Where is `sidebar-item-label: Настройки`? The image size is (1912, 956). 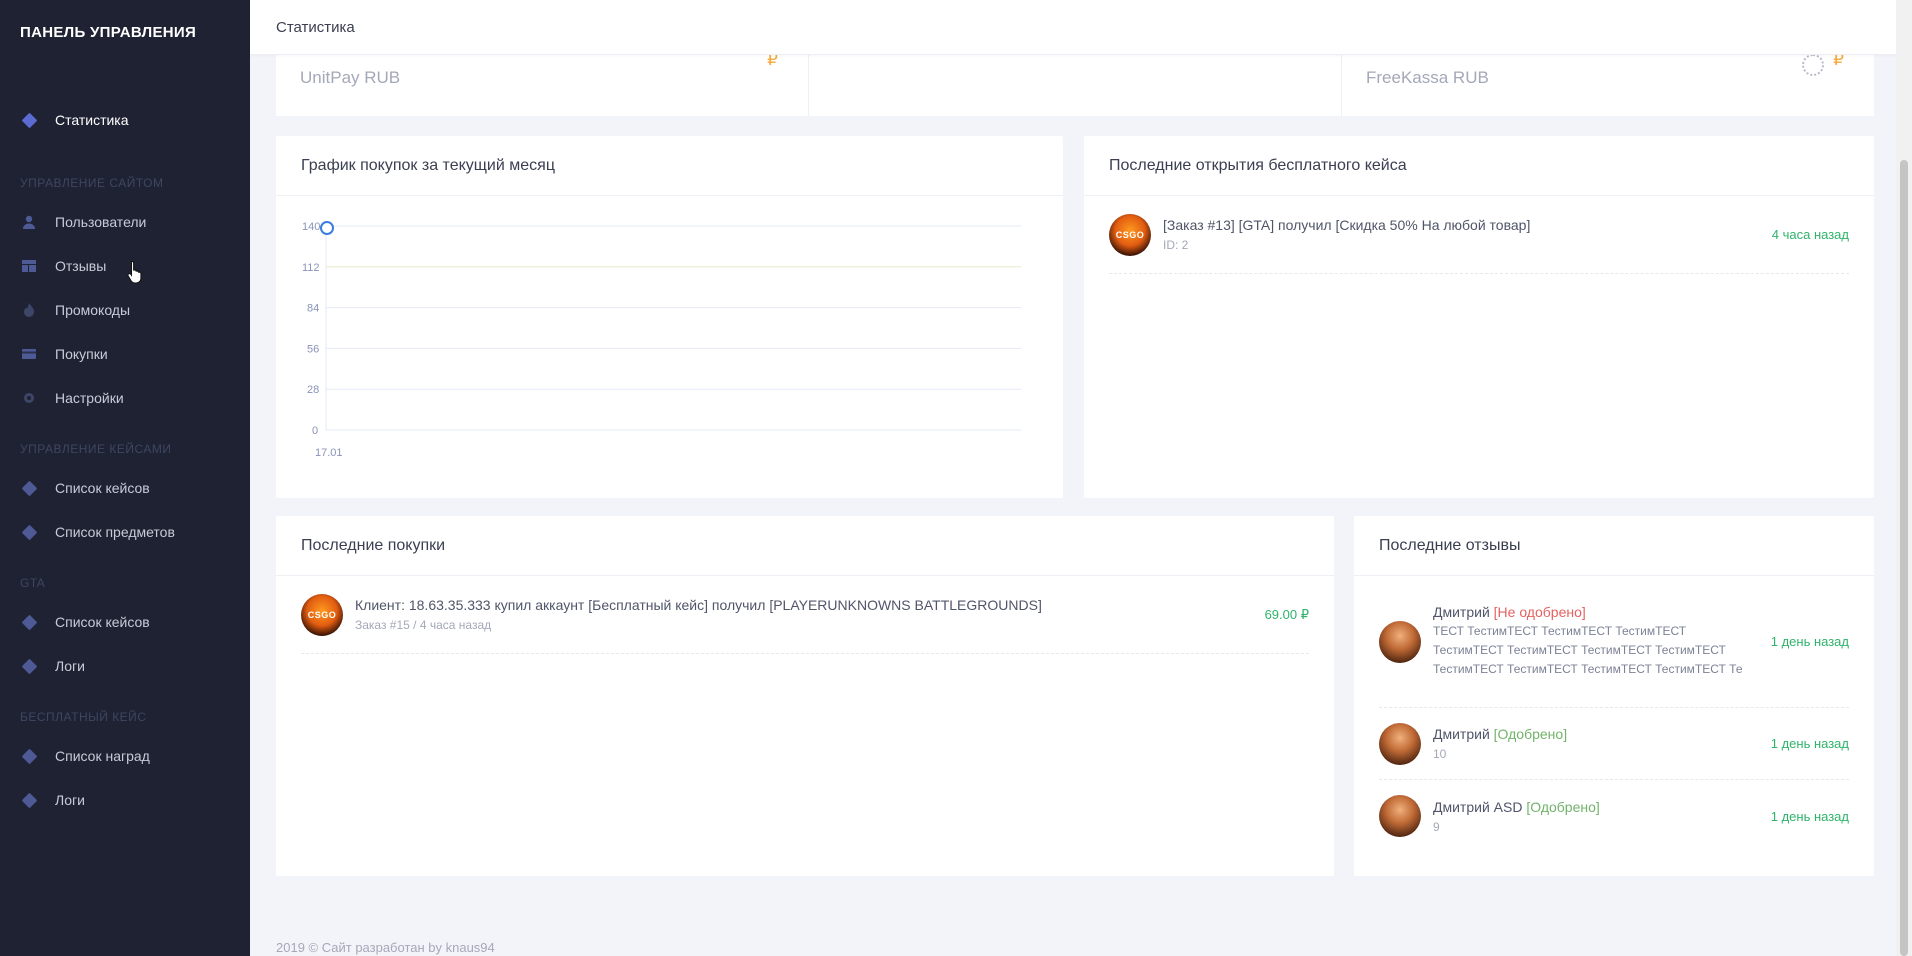 sidebar-item-label: Настройки is located at coordinates (89, 398).